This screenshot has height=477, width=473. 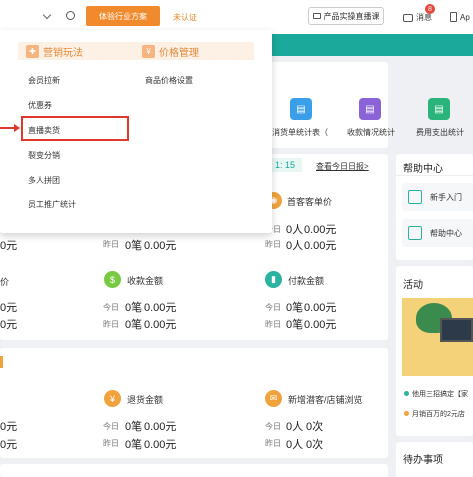 What do you see at coordinates (320, 325) in the screenshot?
I see `row2-right-yest-amount: 0.00元` at bounding box center [320, 325].